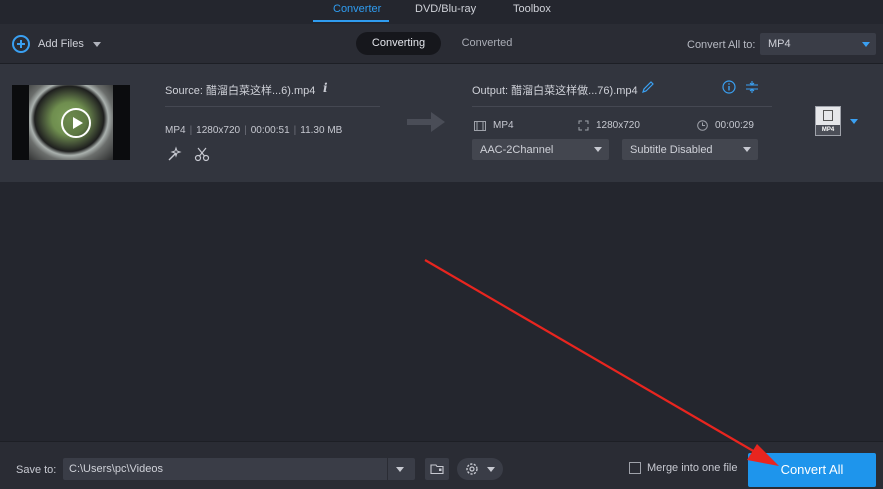 This screenshot has width=883, height=489. Describe the element at coordinates (239, 469) in the screenshot. I see `save-path-field: C:\Users\pc\Videos` at that location.